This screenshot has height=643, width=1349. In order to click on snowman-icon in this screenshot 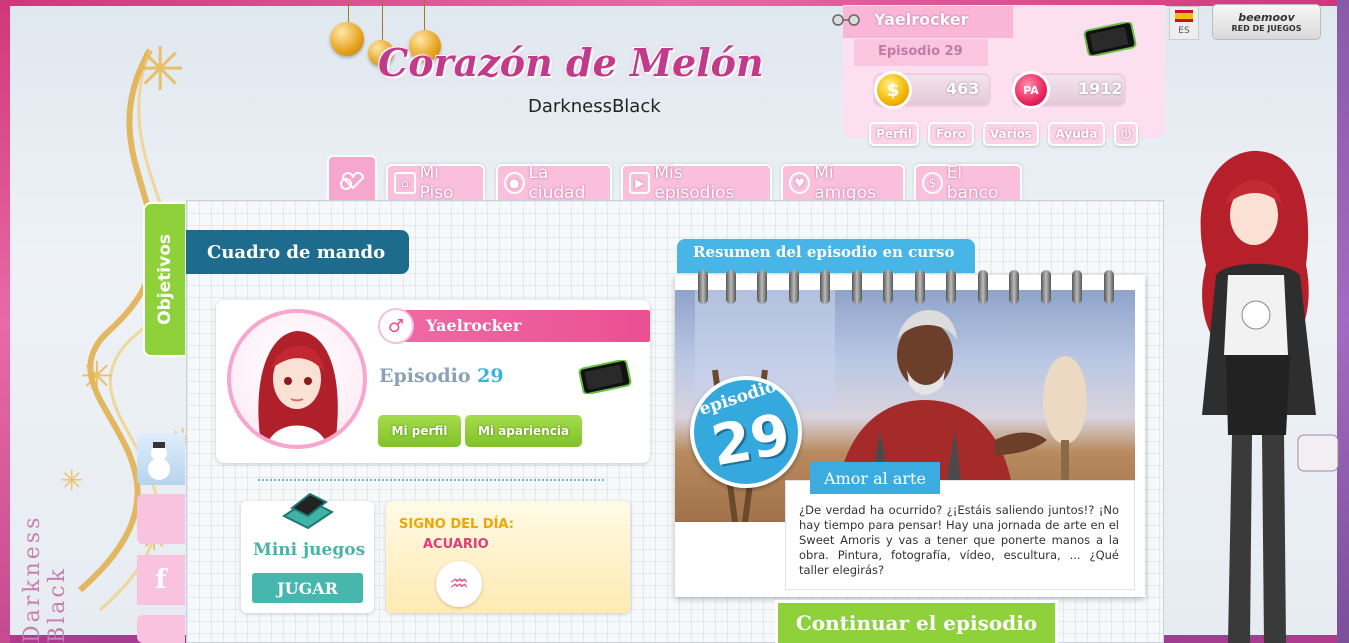, I will do `click(159, 461)`.